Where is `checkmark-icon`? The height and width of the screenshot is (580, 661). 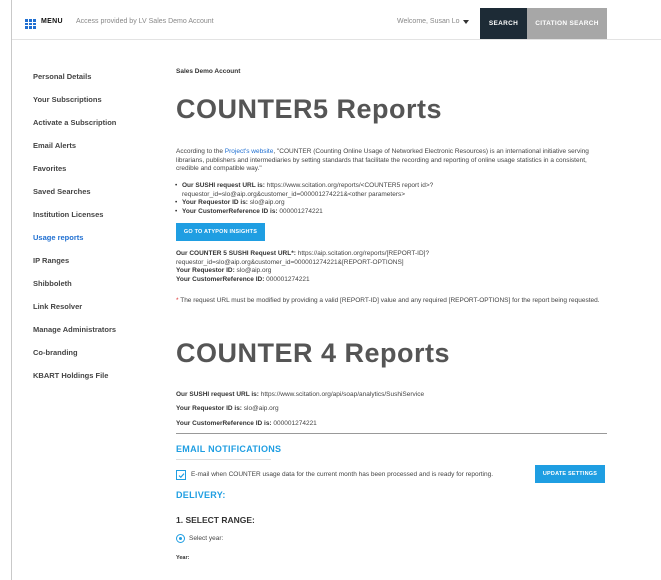
checkmark-icon is located at coordinates (181, 475).